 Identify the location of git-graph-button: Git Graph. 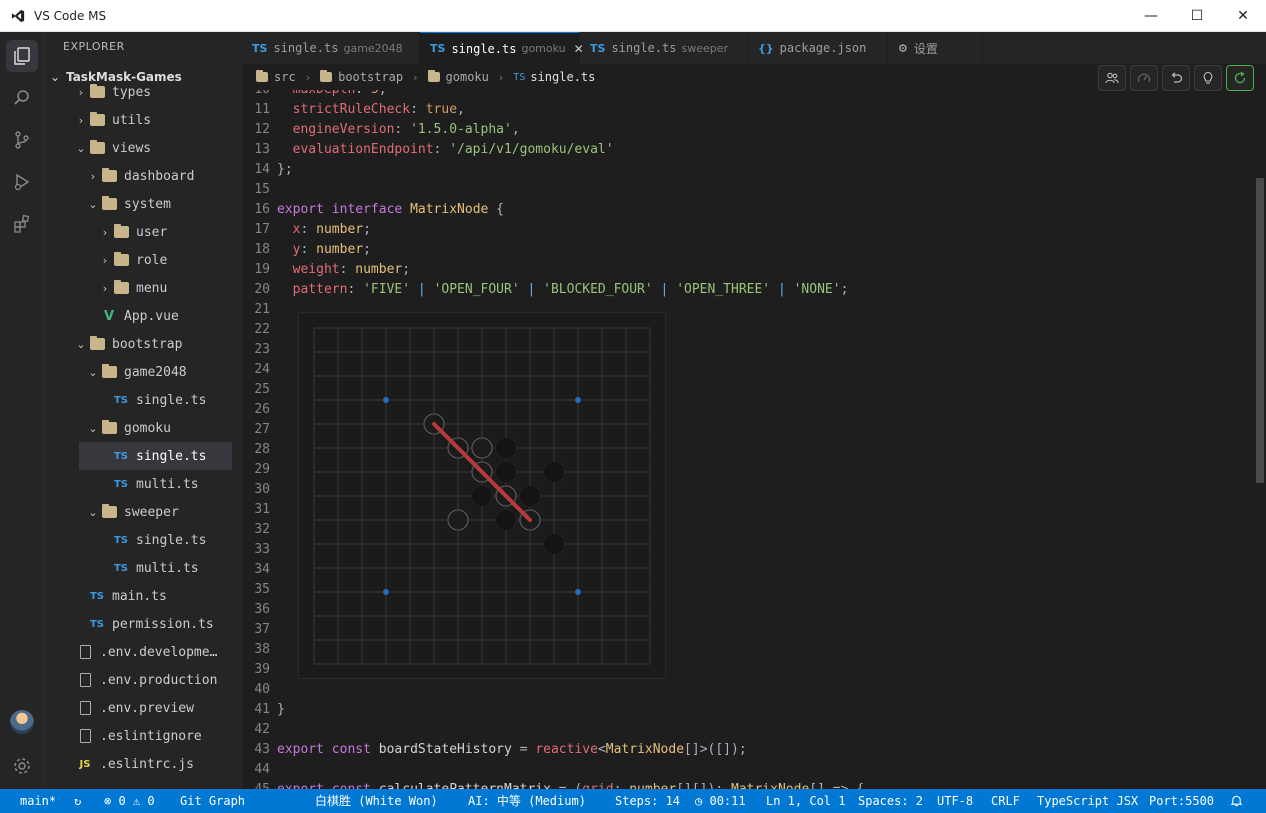
(212, 801).